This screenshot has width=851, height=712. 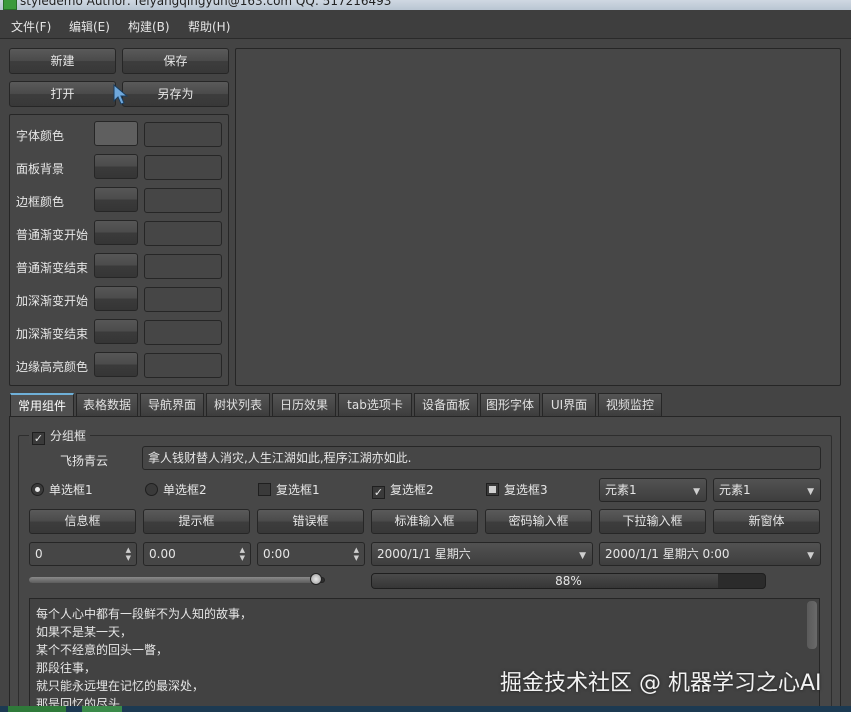 What do you see at coordinates (144, 614) in the screenshot?
I see `text-line: 每个人心中都有一段鲜不为人知的故事，` at bounding box center [144, 614].